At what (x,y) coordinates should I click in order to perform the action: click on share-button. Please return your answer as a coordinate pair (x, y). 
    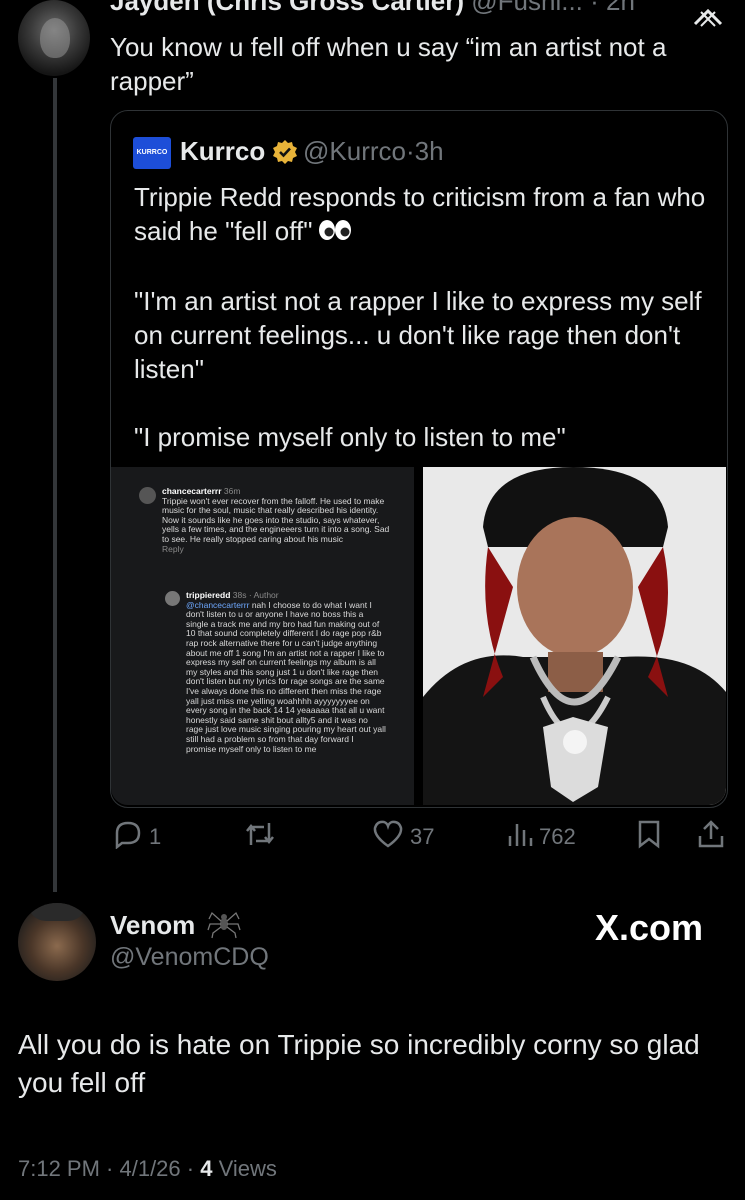
    Looking at the image, I should click on (711, 837).